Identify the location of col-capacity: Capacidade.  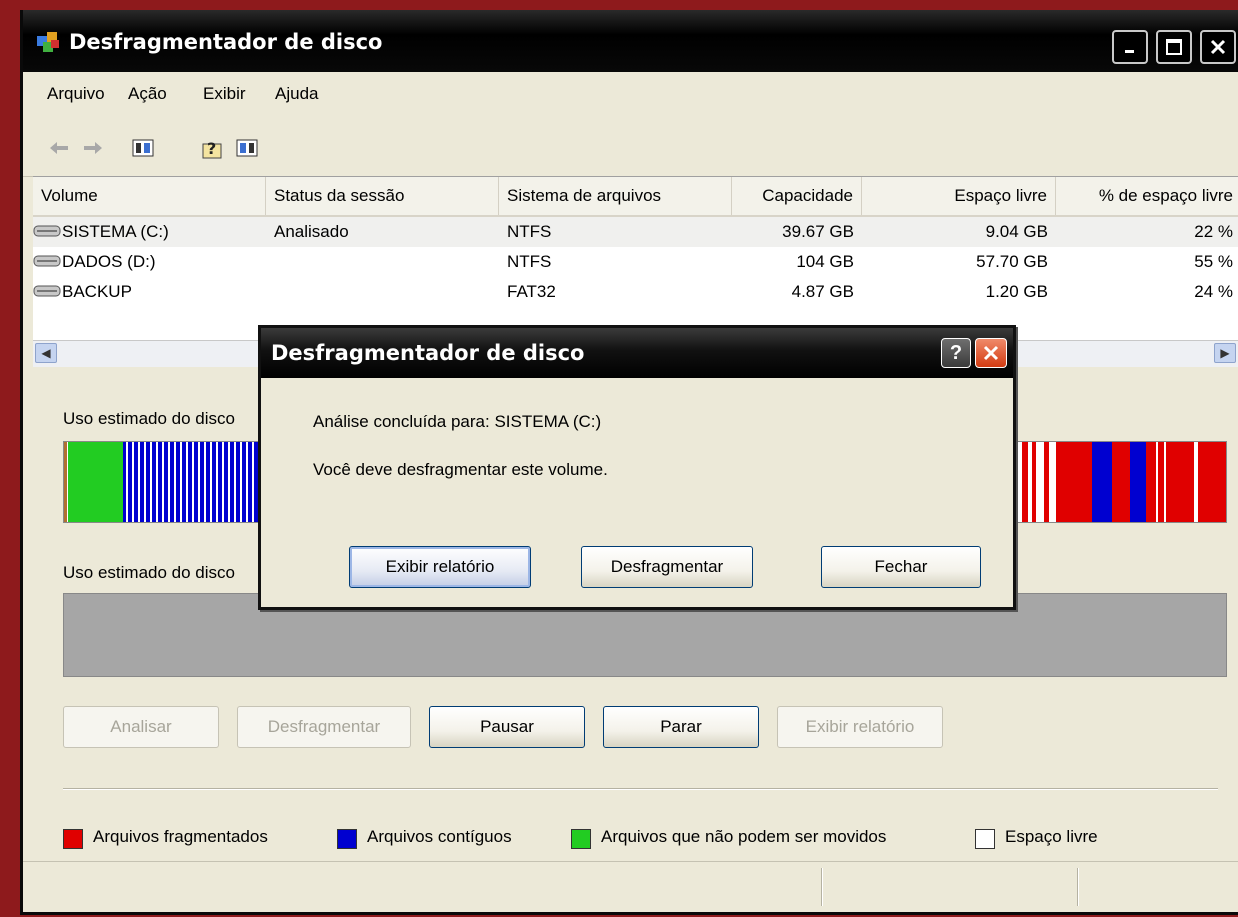
(797, 196).